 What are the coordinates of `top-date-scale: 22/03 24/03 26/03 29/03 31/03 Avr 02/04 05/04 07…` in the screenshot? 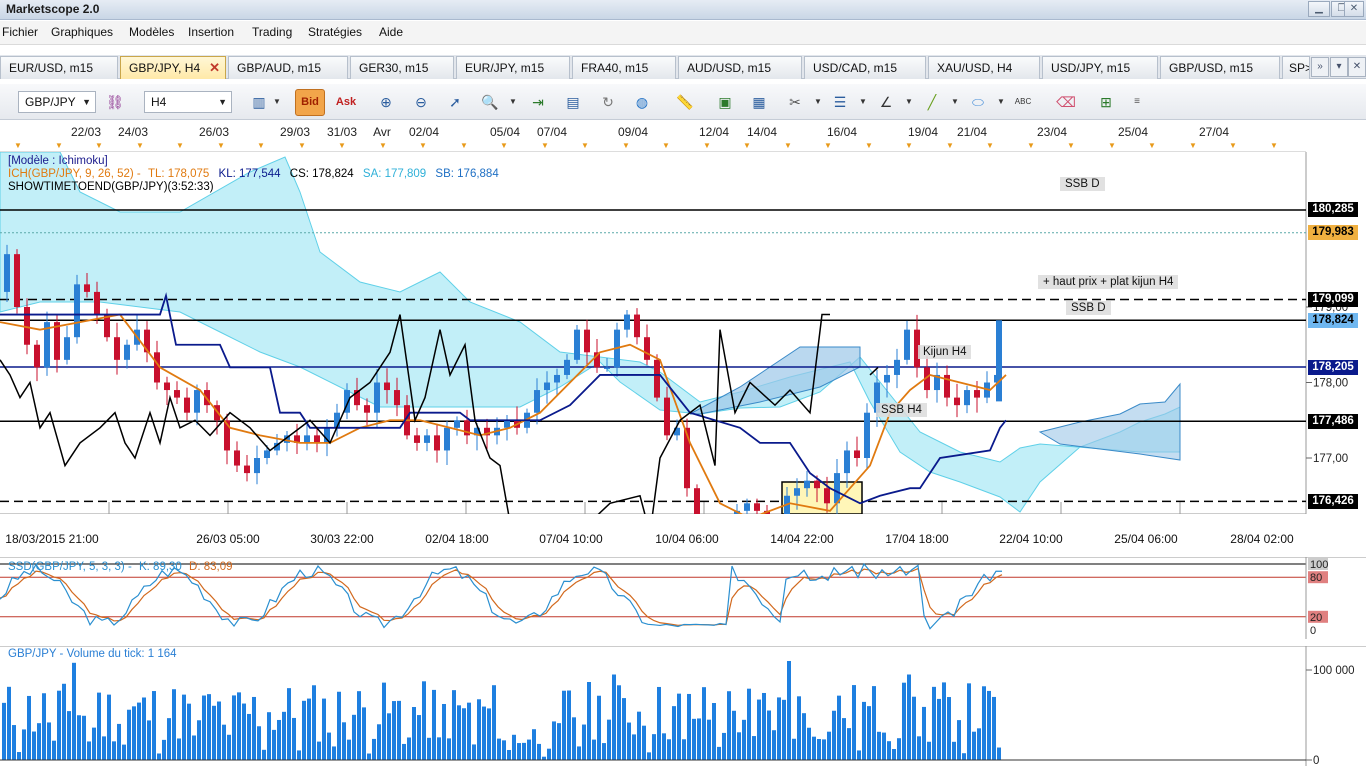 It's located at (653, 138).